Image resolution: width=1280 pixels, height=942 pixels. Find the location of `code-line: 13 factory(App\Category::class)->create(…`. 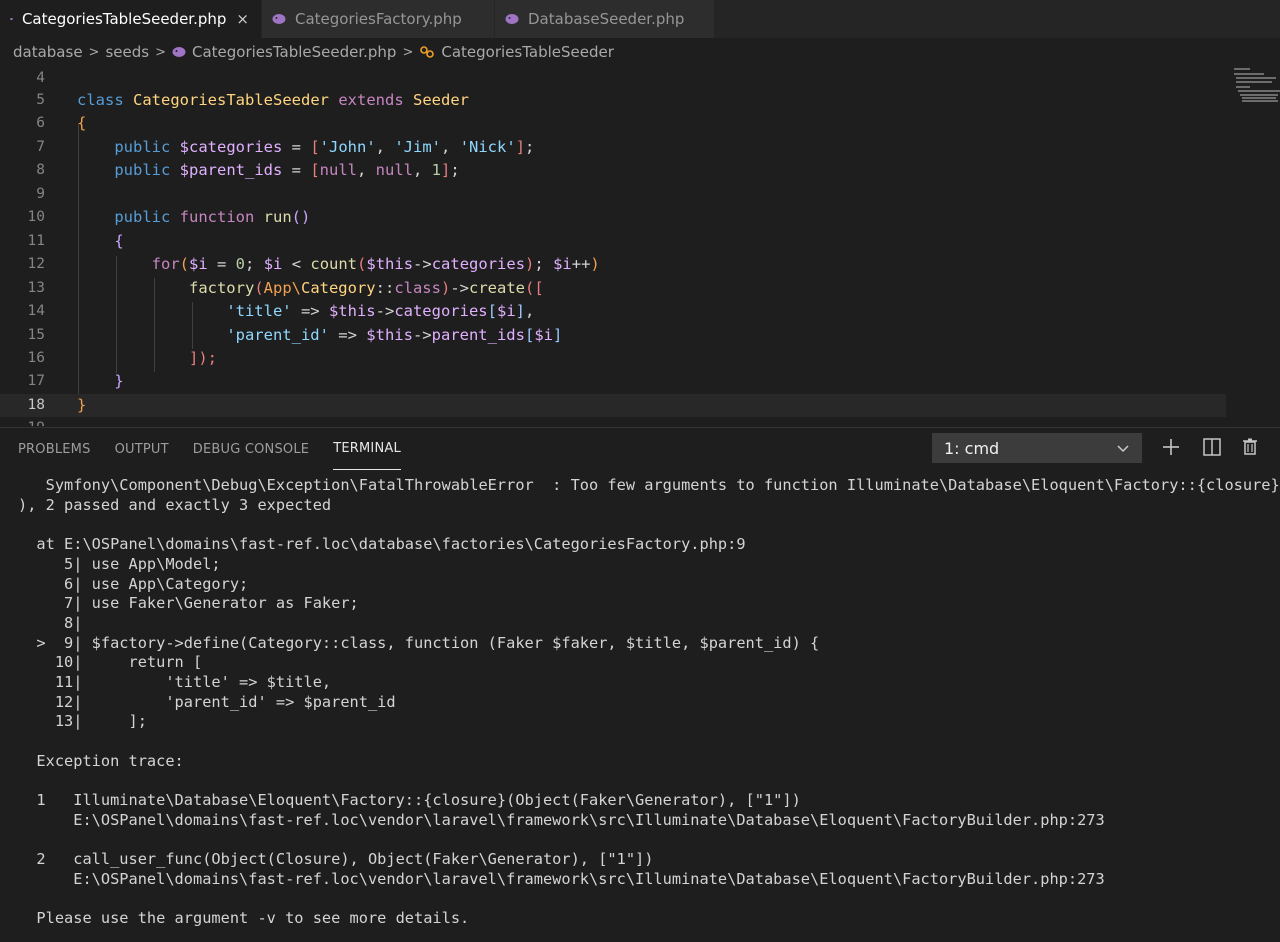

code-line: 13 factory(App\Category::class)->create(… is located at coordinates (613, 288).